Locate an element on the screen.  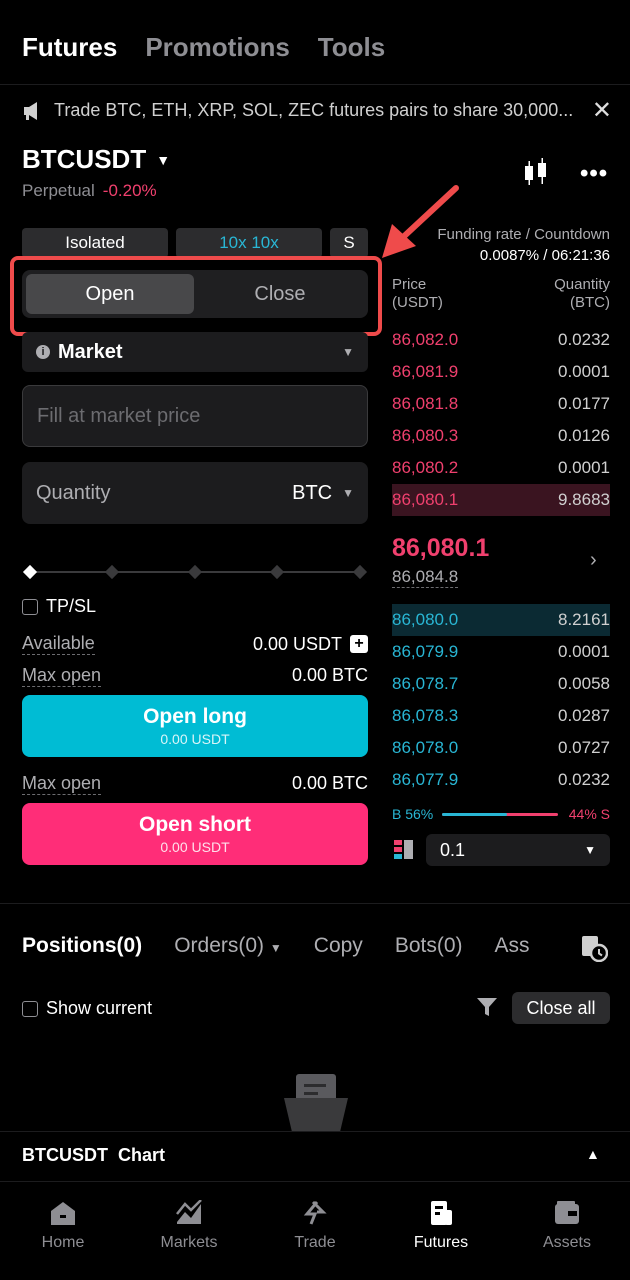
nav-markets: Markets is located at coordinates (189, 1231).